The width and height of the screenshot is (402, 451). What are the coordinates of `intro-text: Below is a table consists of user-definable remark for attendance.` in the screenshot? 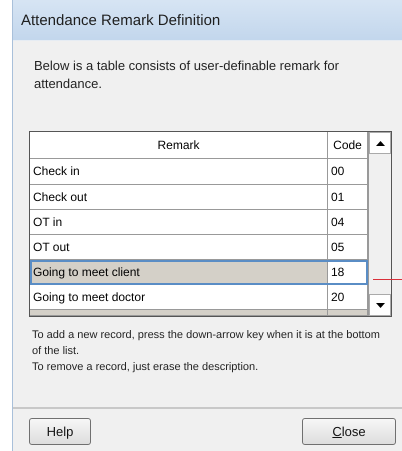 It's located at (187, 75).